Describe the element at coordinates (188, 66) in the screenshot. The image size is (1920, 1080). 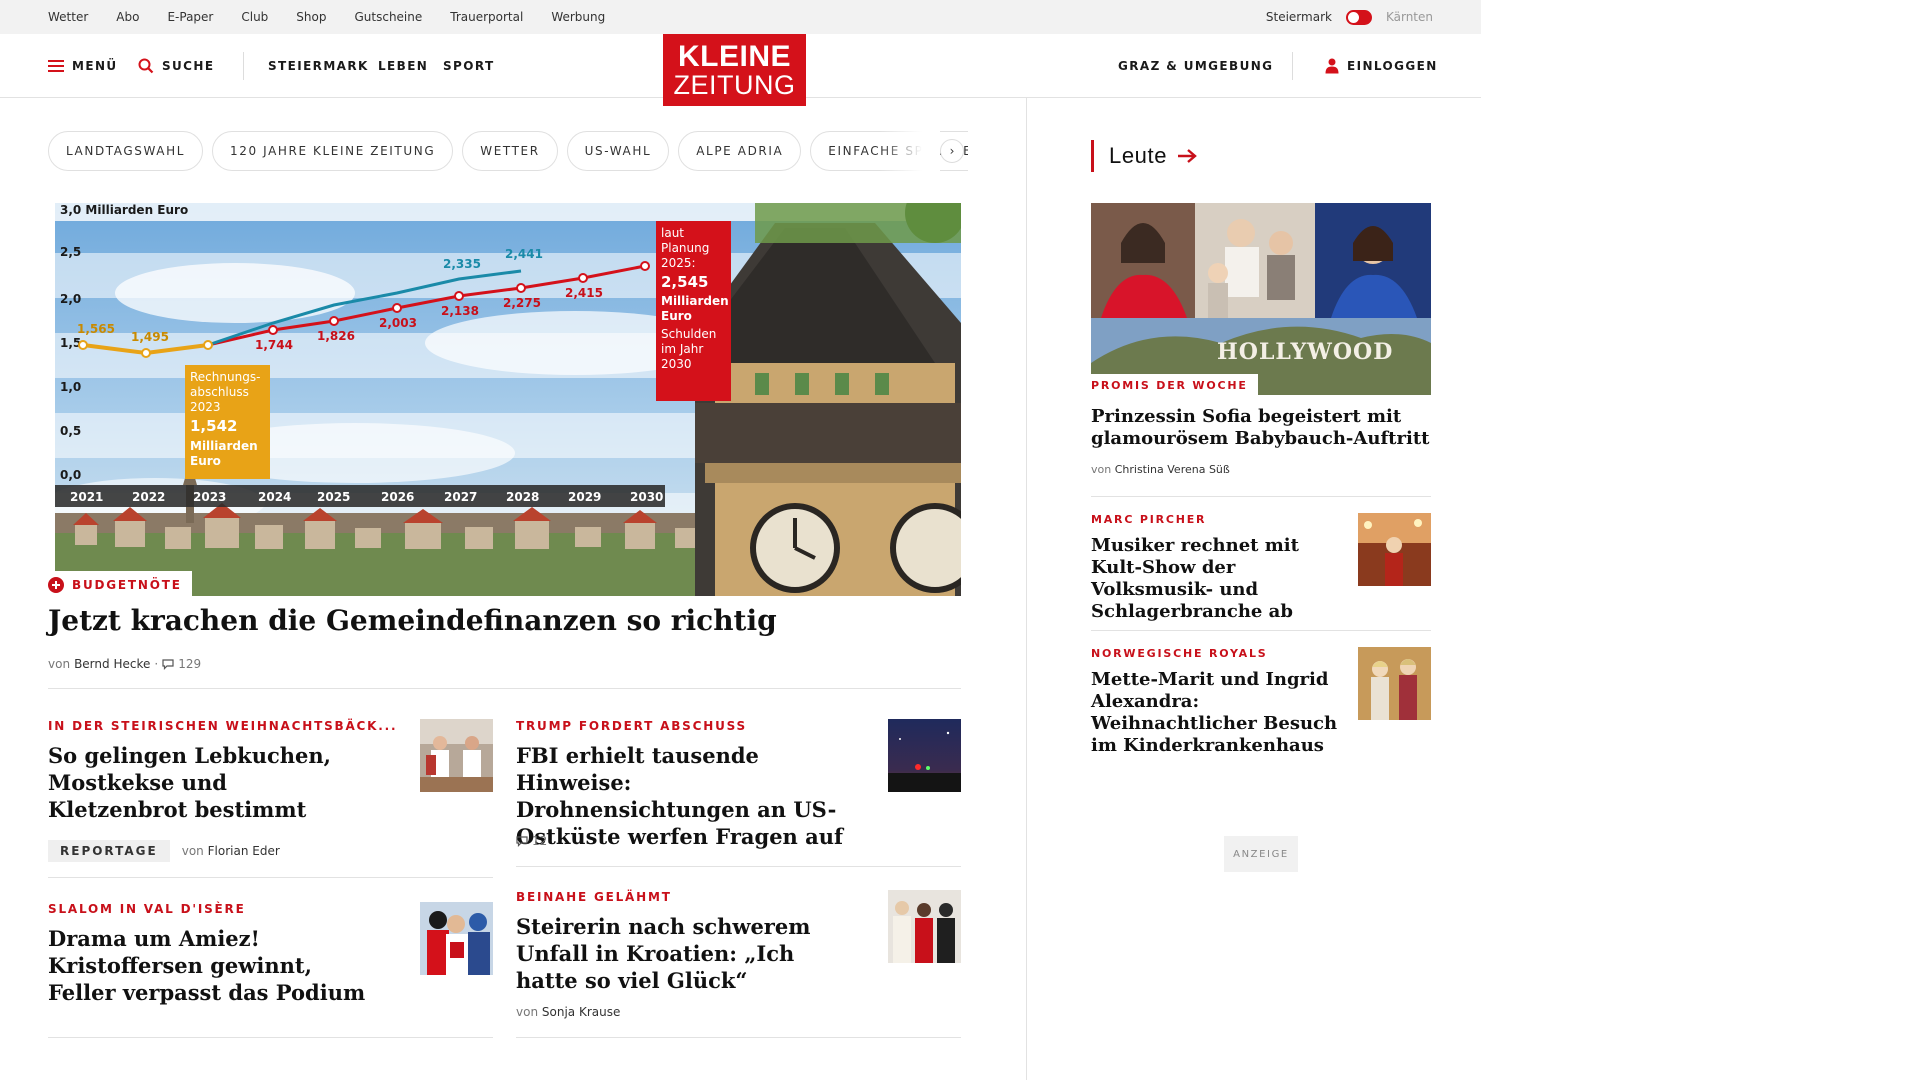
I see `search-label: SUCHE` at that location.